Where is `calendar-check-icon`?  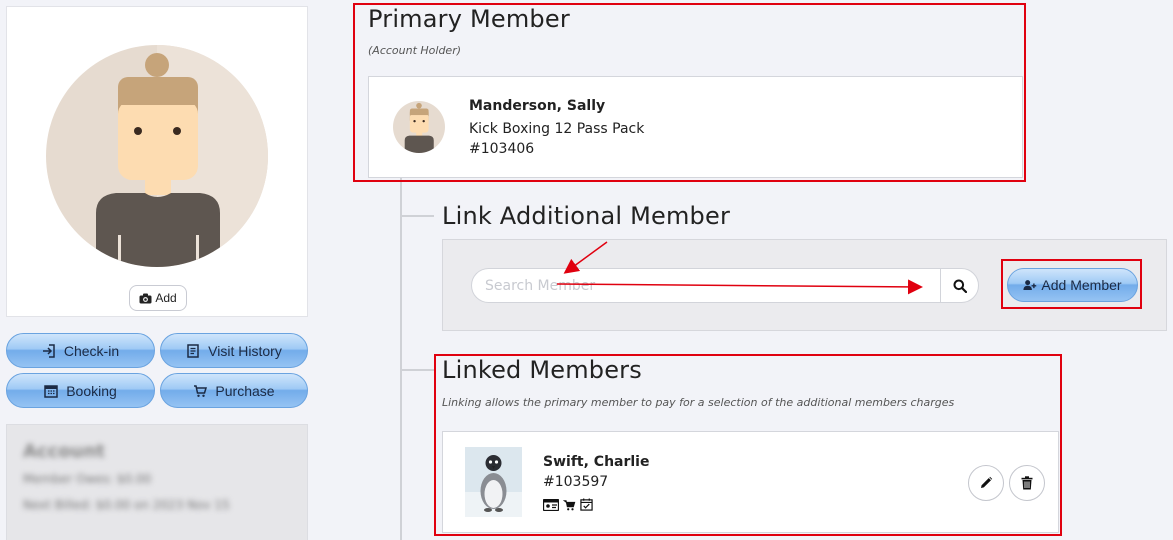 calendar-check-icon is located at coordinates (586, 504).